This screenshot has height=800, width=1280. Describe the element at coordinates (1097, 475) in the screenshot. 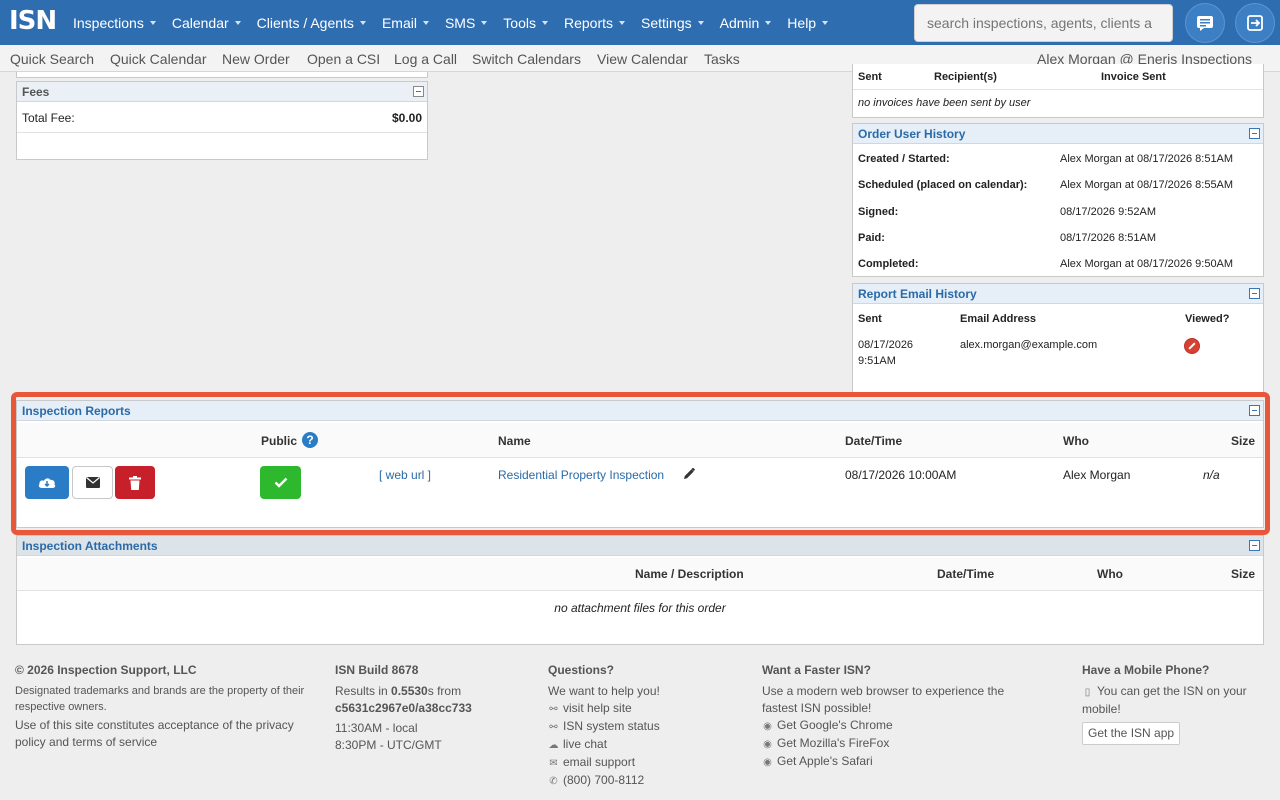

I see `report-who: Alex Morgan` at that location.